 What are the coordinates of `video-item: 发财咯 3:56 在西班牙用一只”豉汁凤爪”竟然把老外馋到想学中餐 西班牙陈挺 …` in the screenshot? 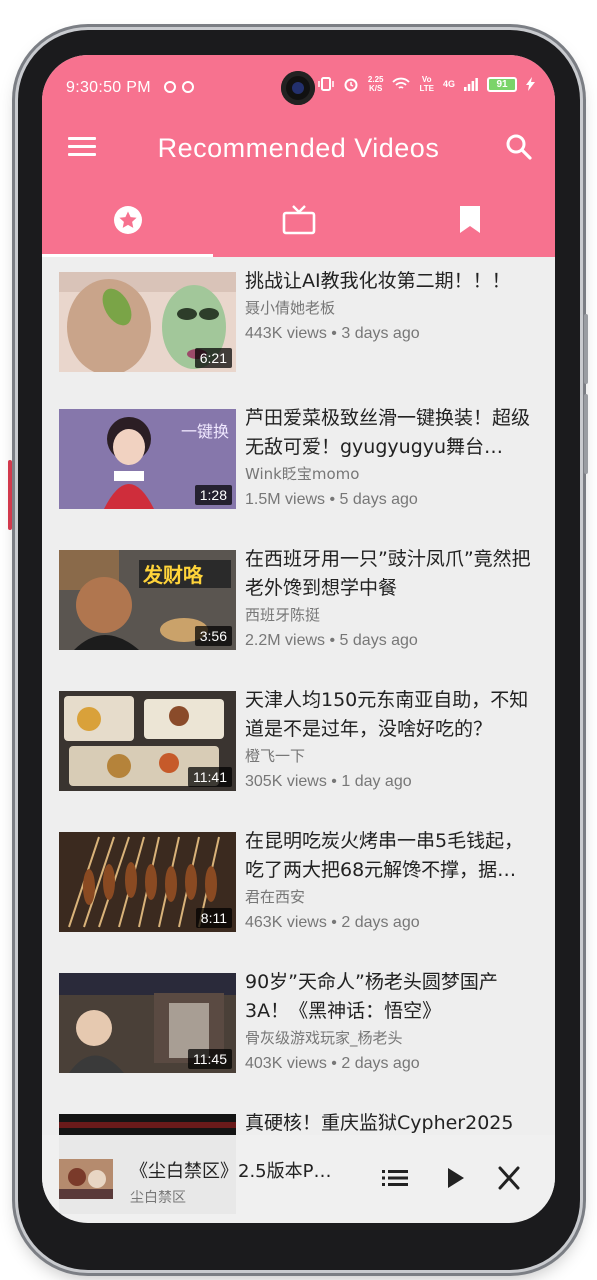 It's located at (299, 592).